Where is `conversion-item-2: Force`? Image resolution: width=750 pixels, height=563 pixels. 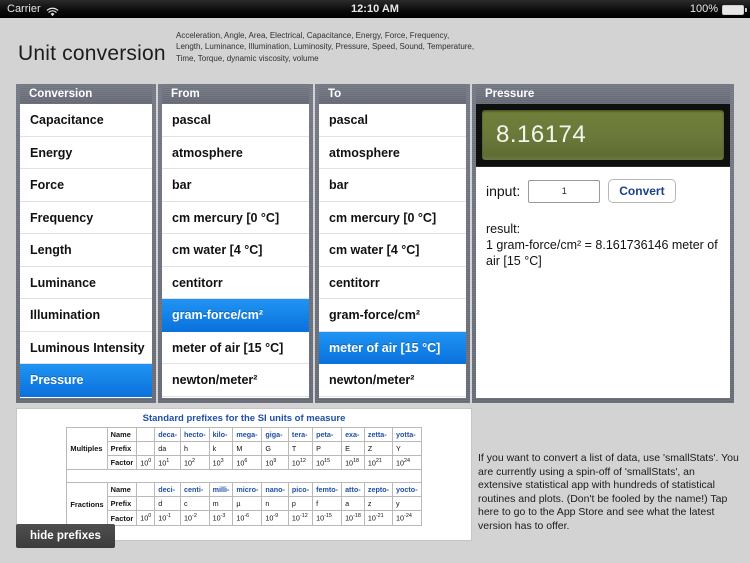 conversion-item-2: Force is located at coordinates (86, 185).